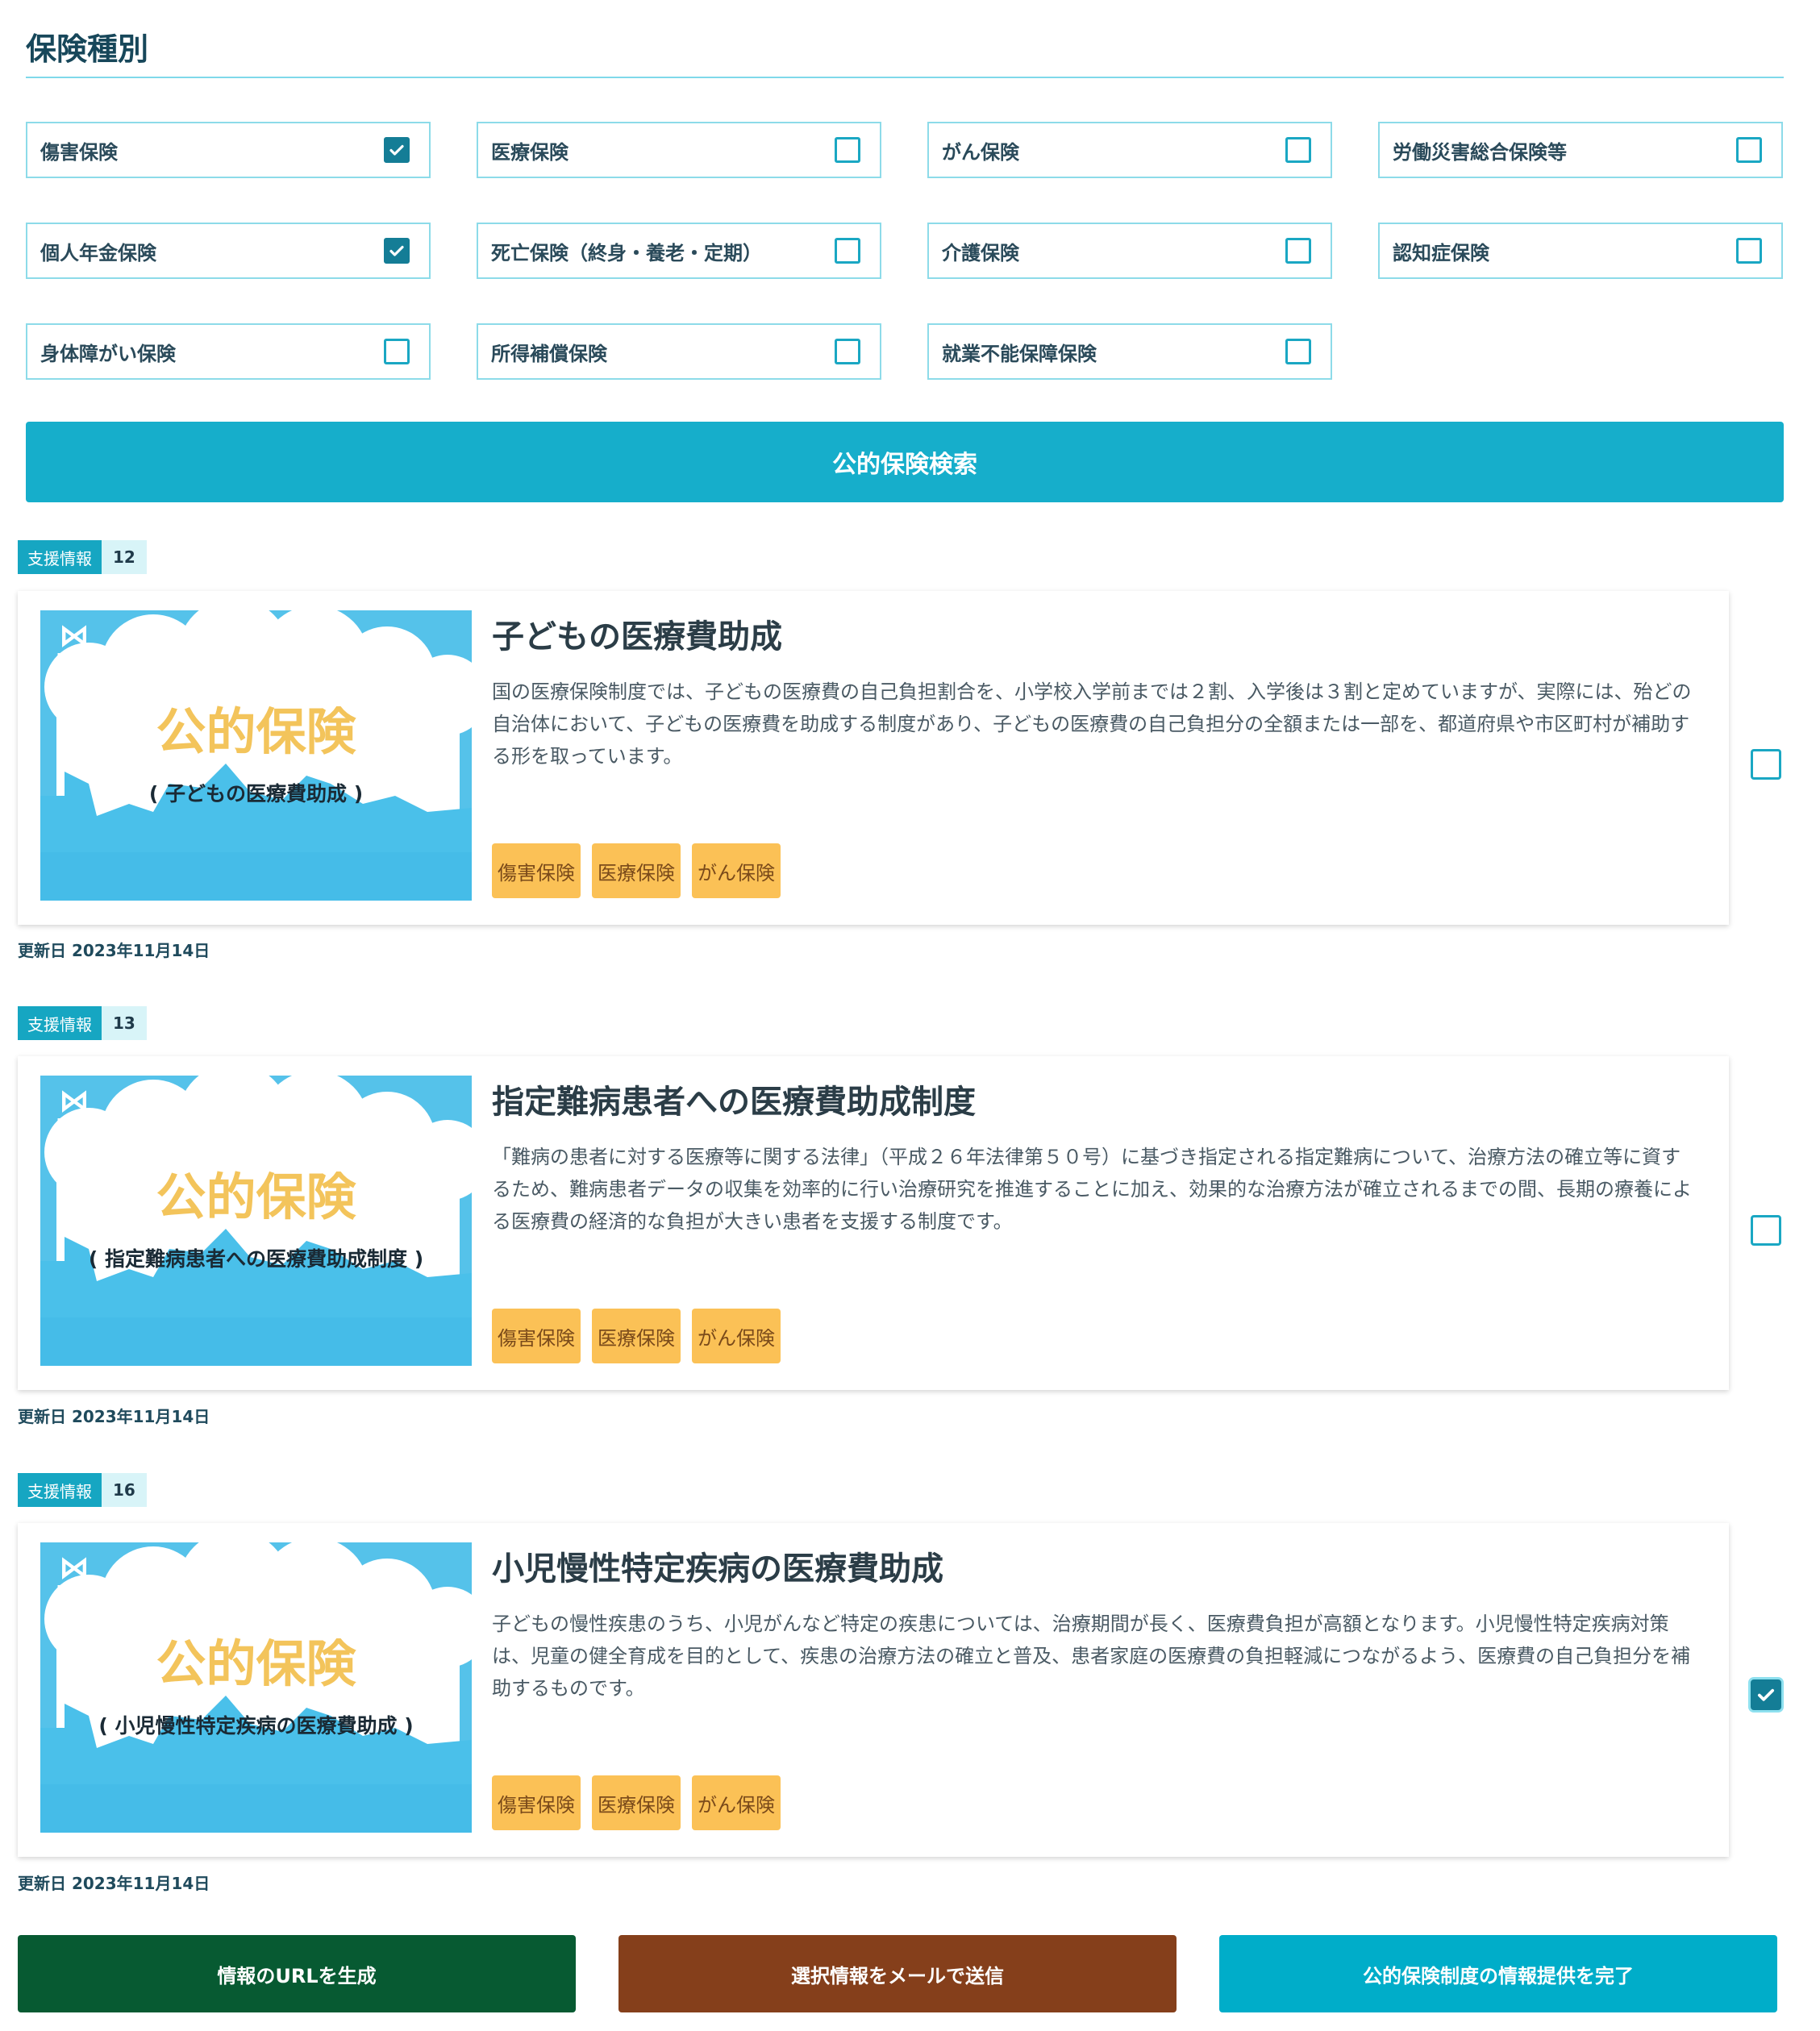 Image resolution: width=1820 pixels, height=2031 pixels. Describe the element at coordinates (1020, 353) in the screenshot. I see `checkbox-label: 就業不能保障保険` at that location.